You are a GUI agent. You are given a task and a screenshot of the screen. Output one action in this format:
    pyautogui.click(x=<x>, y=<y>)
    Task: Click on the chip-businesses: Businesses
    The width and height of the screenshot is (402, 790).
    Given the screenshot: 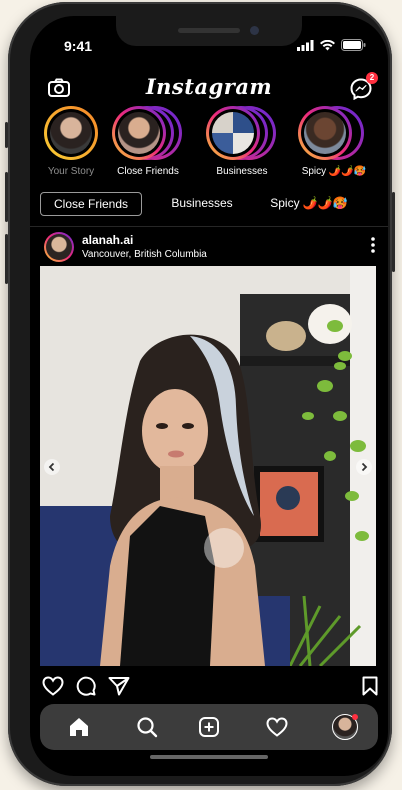 What is the action you would take?
    pyautogui.click(x=202, y=203)
    